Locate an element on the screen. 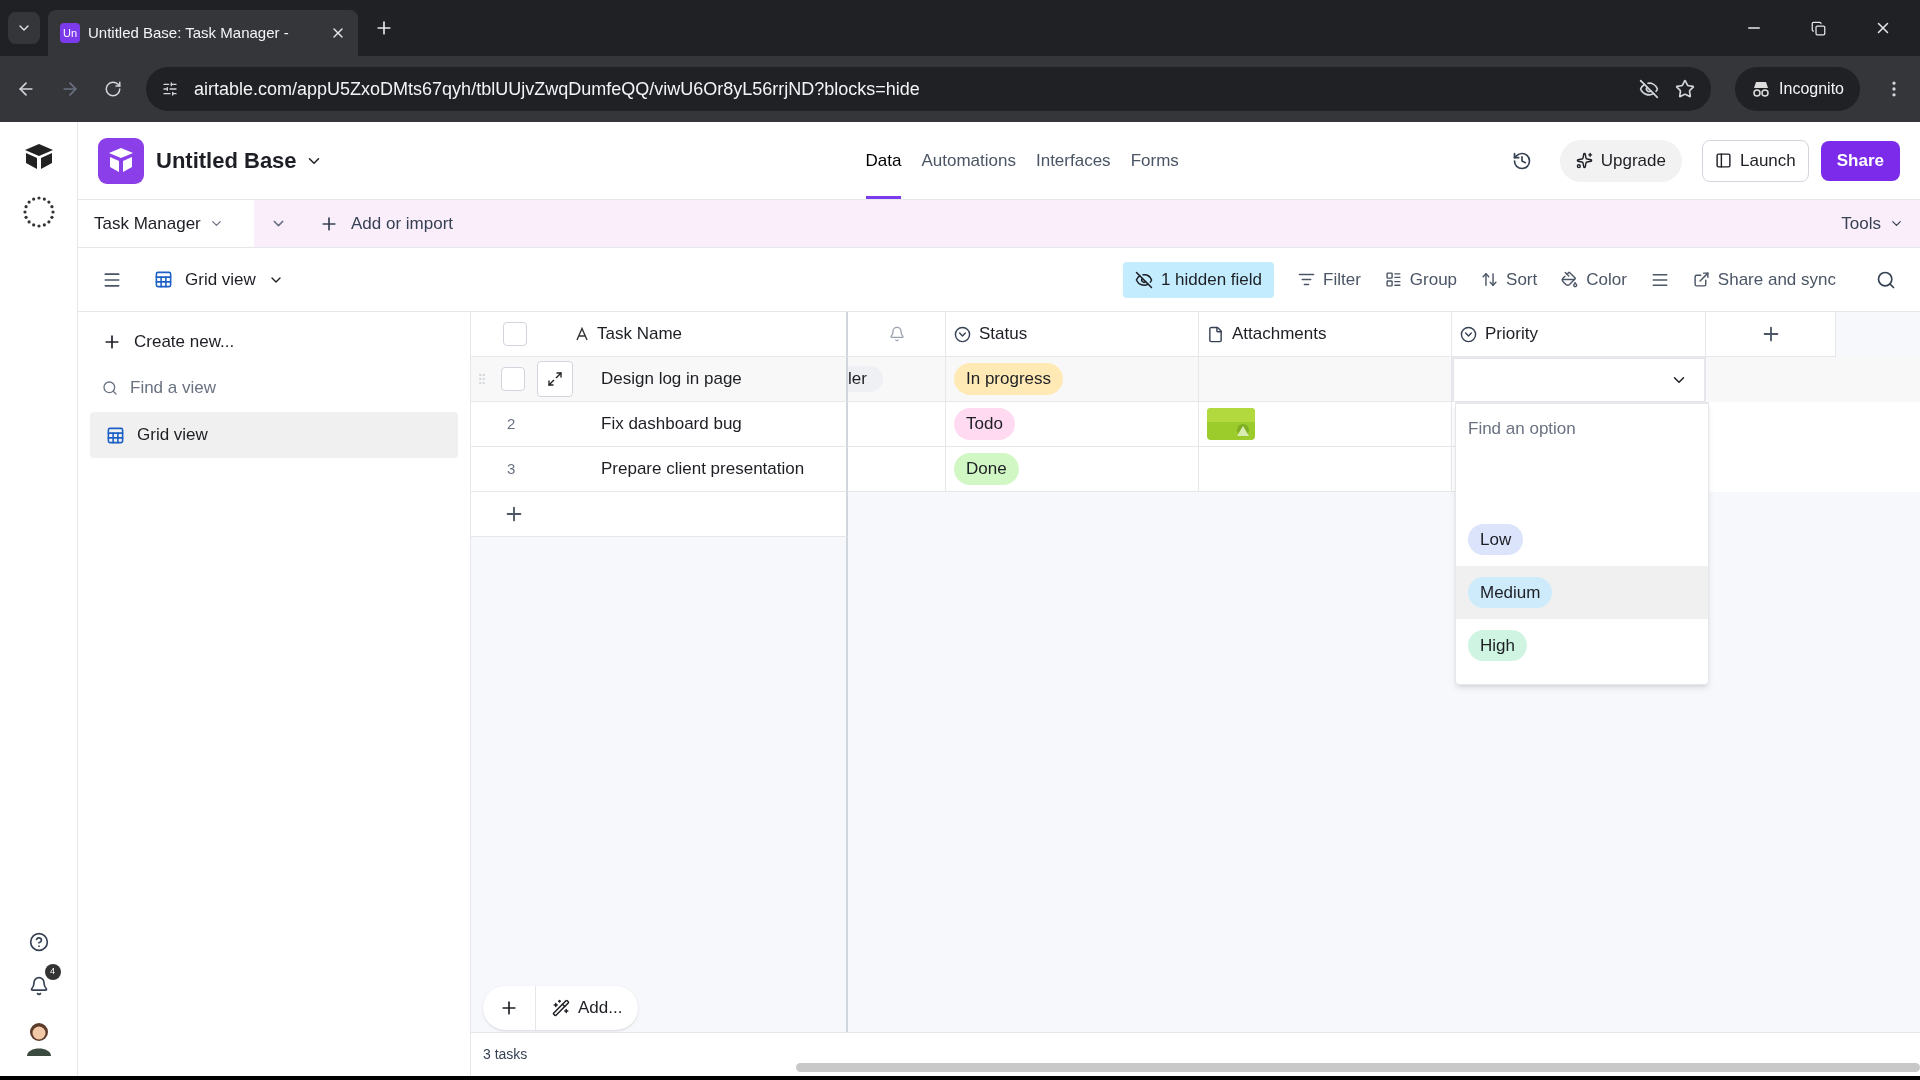  option-tag: Low is located at coordinates (1496, 539).